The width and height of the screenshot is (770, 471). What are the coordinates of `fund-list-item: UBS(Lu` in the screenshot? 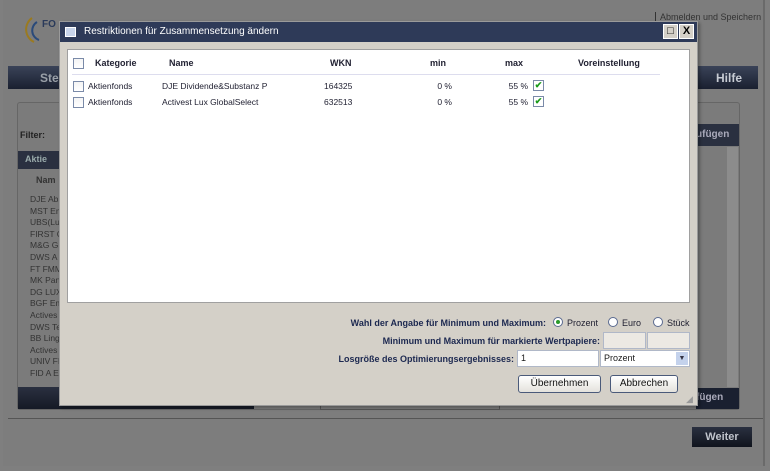 It's located at (45, 222).